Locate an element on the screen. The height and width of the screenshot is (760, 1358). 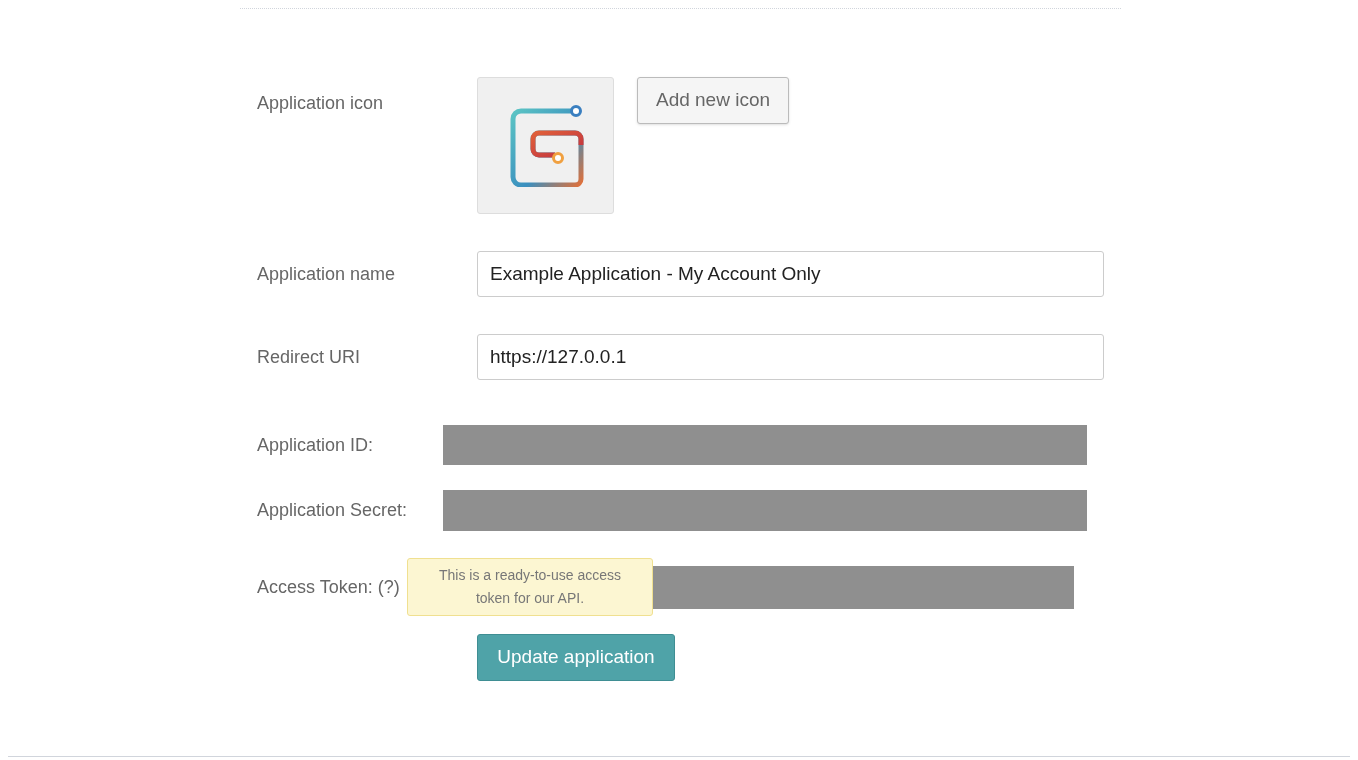
field-label: Access Token: (?) is located at coordinates (328, 587).